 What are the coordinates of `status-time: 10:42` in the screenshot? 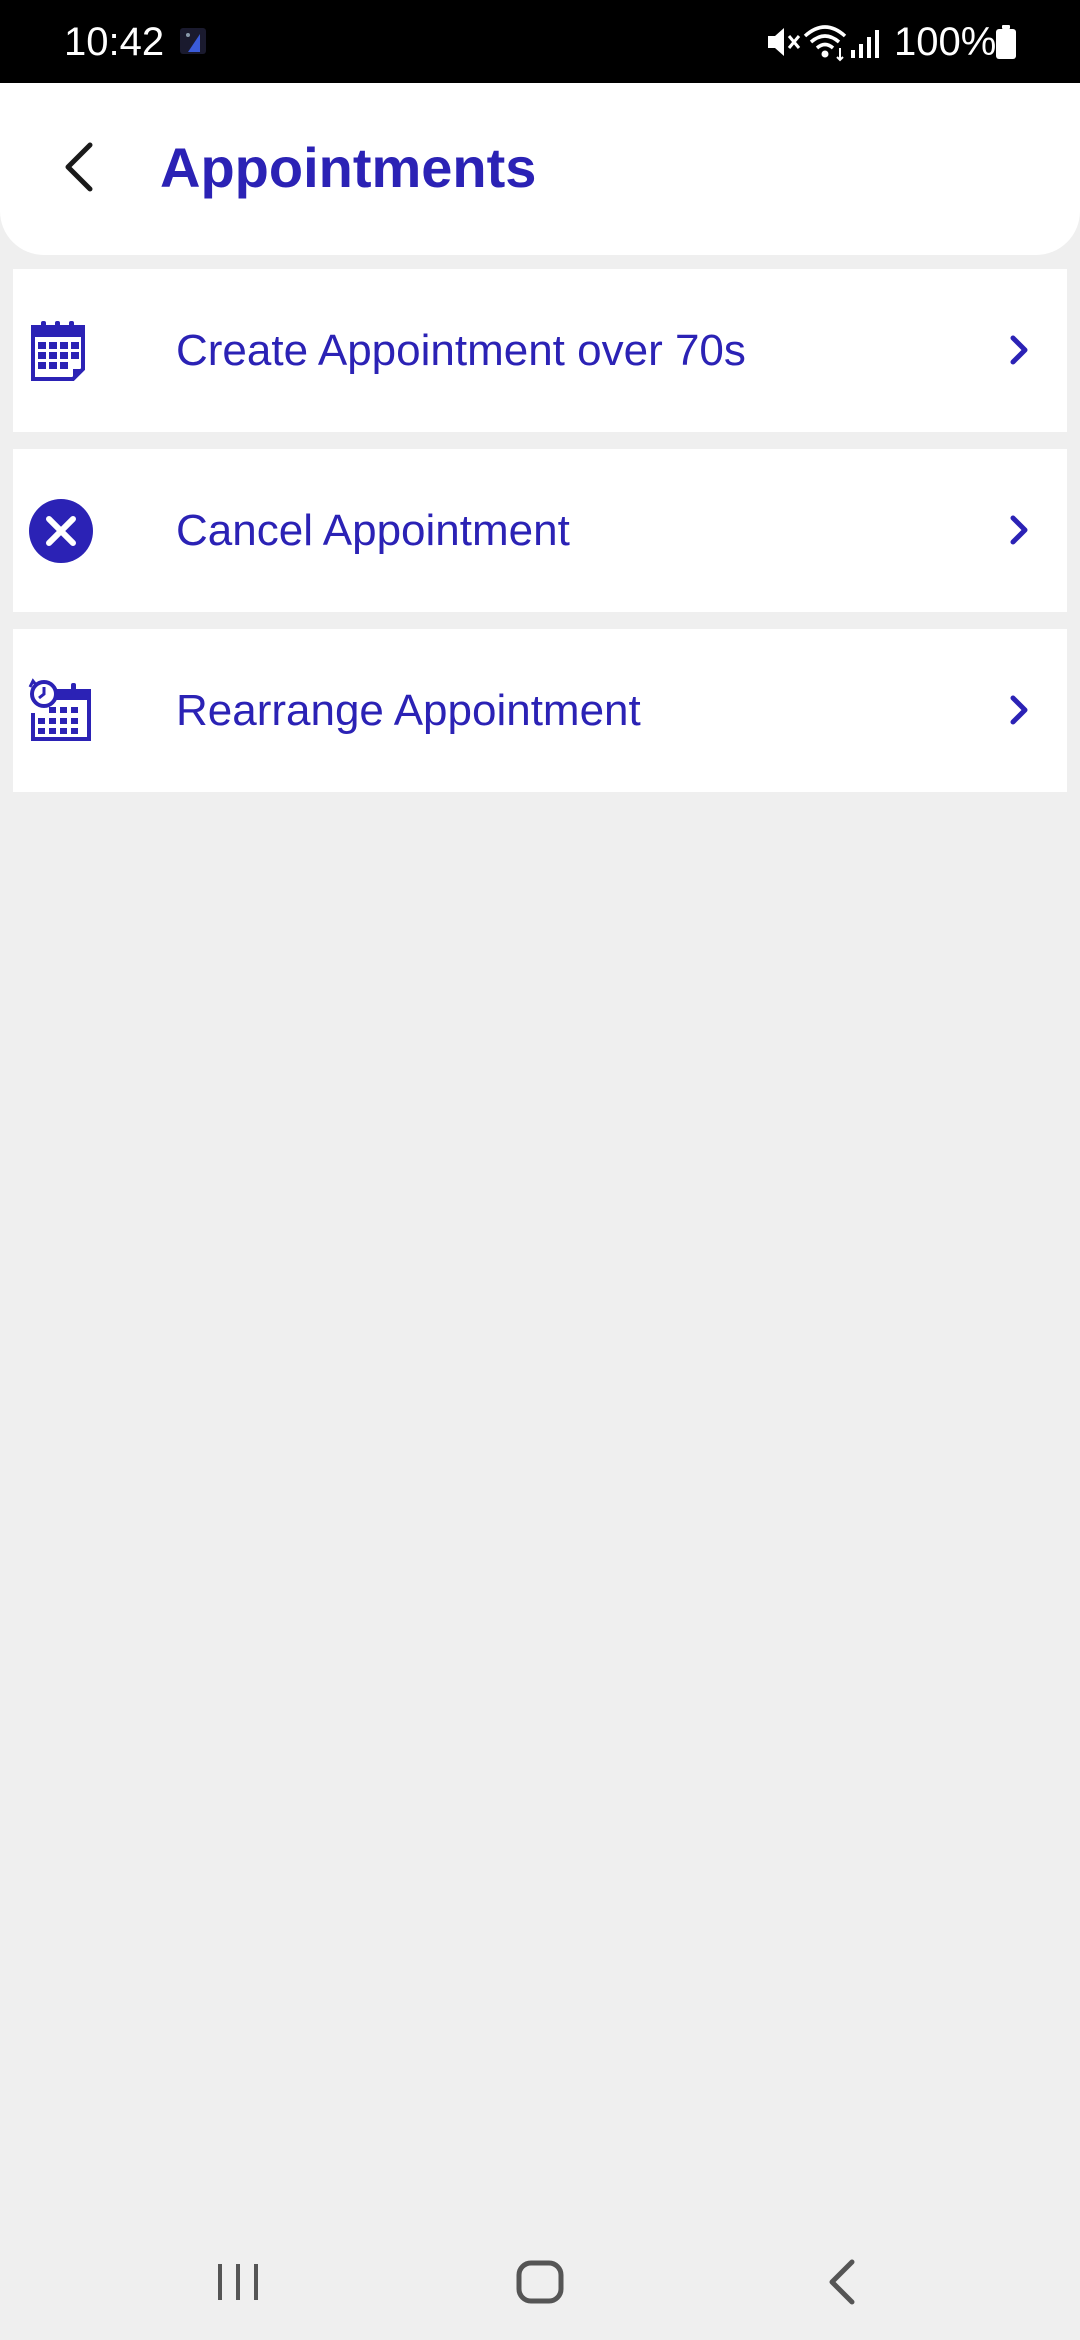 It's located at (114, 42).